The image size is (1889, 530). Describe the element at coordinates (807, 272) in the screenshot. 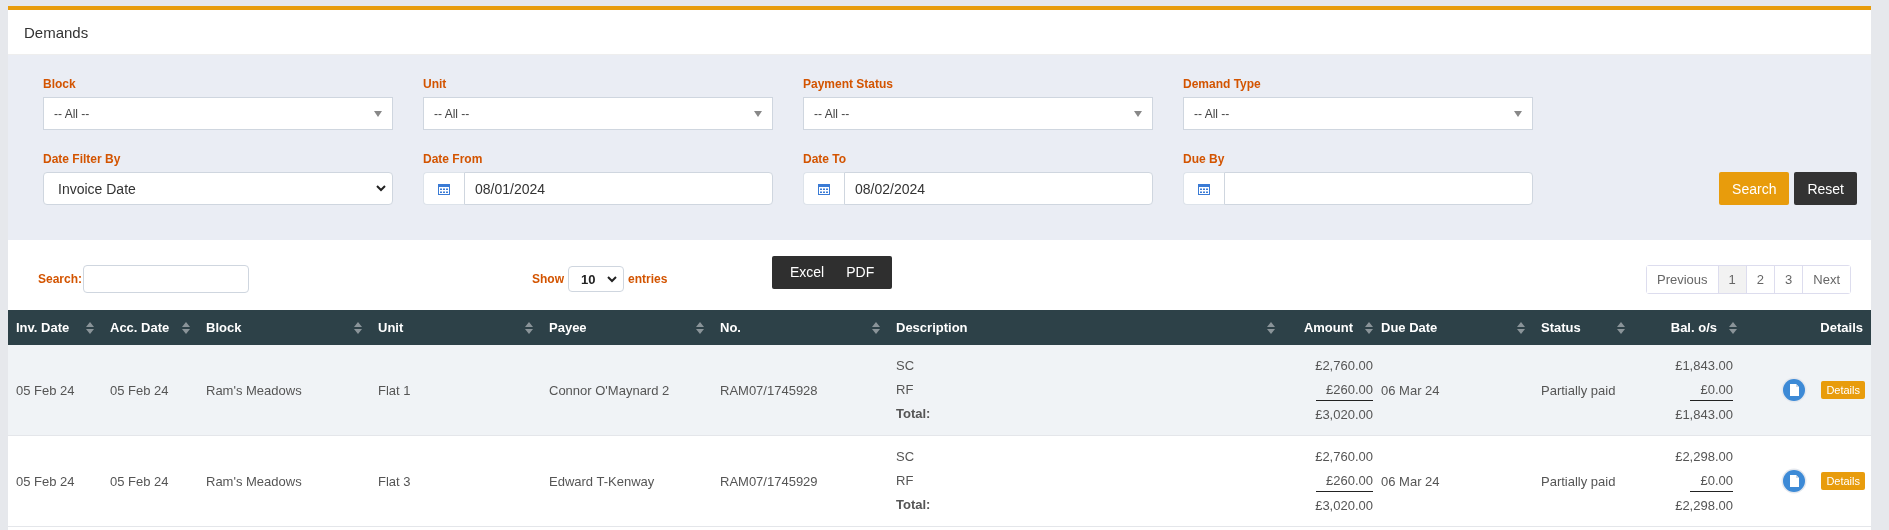

I see `export-button: Excel` at that location.